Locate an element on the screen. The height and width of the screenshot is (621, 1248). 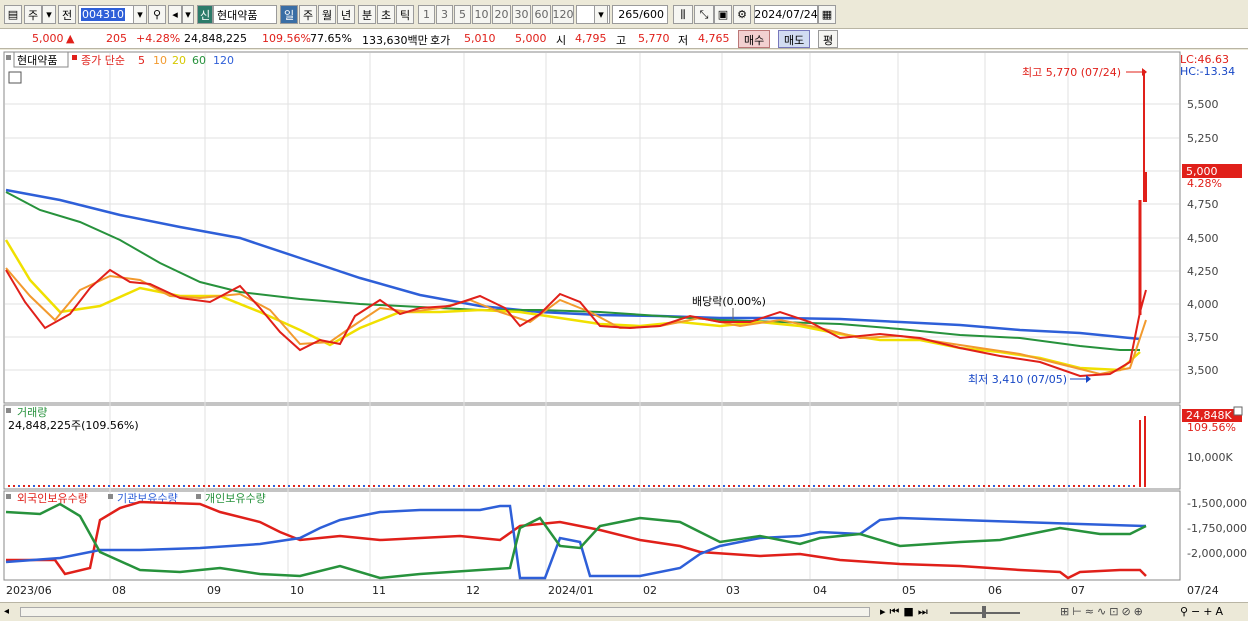
mode-button: 주 is located at coordinates (33, 14).